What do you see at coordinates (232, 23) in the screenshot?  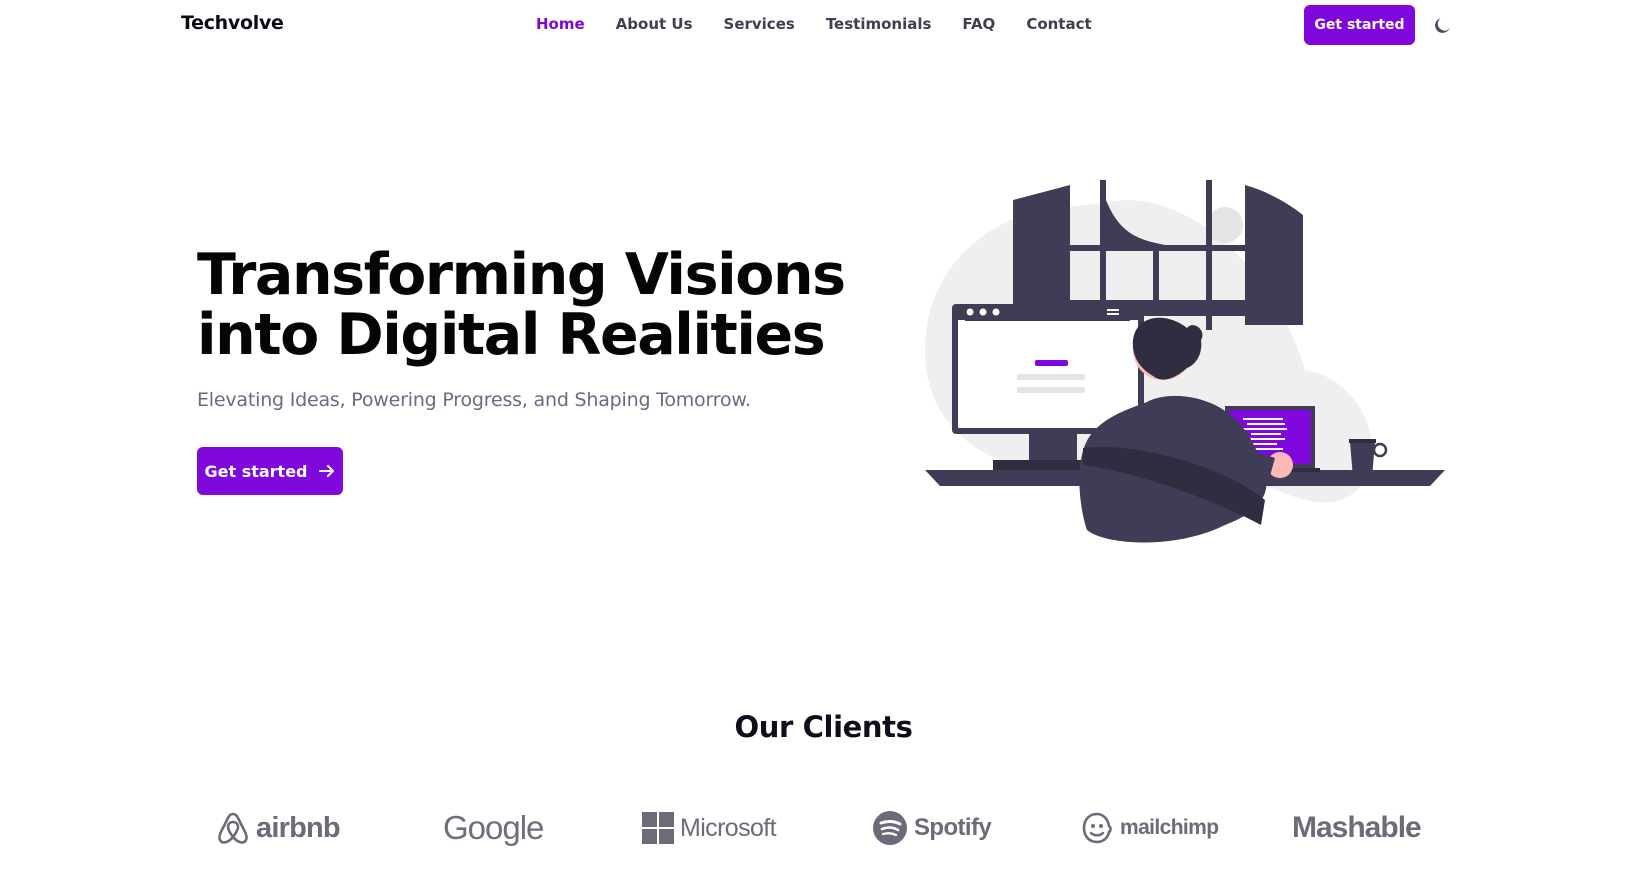 I see `brand-logo: Techvolve` at bounding box center [232, 23].